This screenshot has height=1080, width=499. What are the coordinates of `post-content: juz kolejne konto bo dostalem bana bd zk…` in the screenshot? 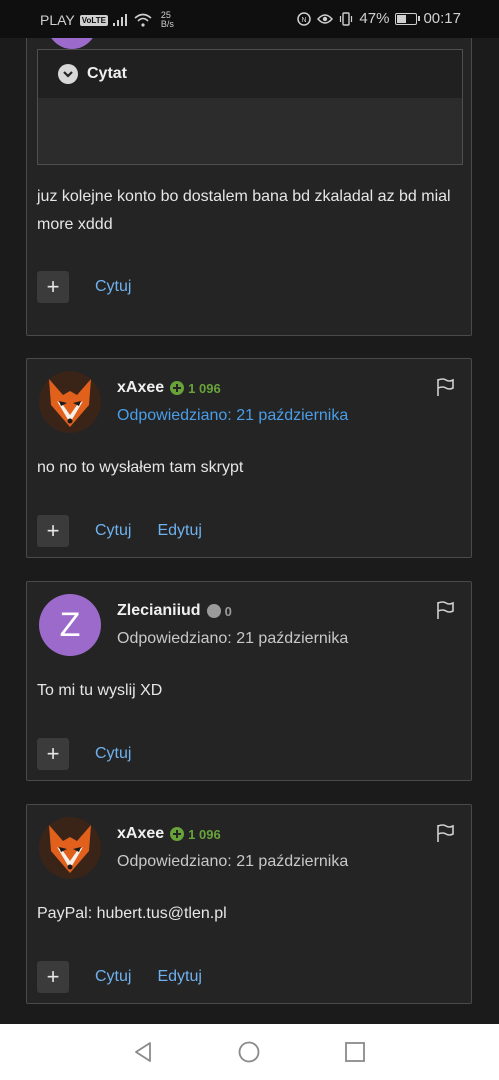 It's located at (244, 210).